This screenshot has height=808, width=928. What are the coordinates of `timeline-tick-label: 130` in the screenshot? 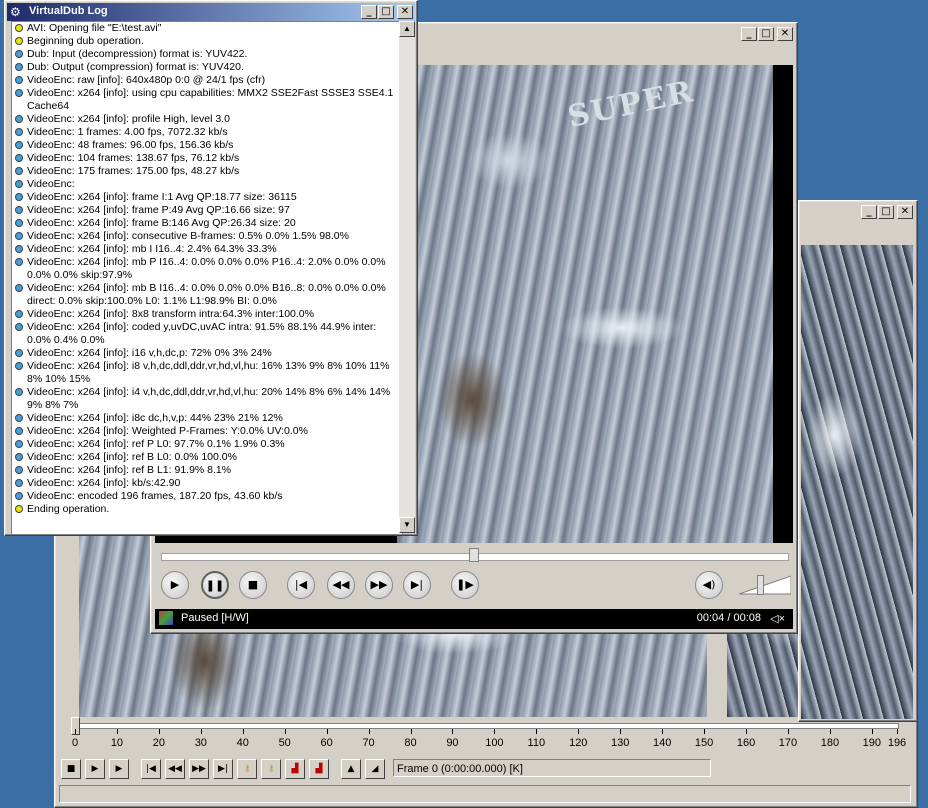 It's located at (620, 743).